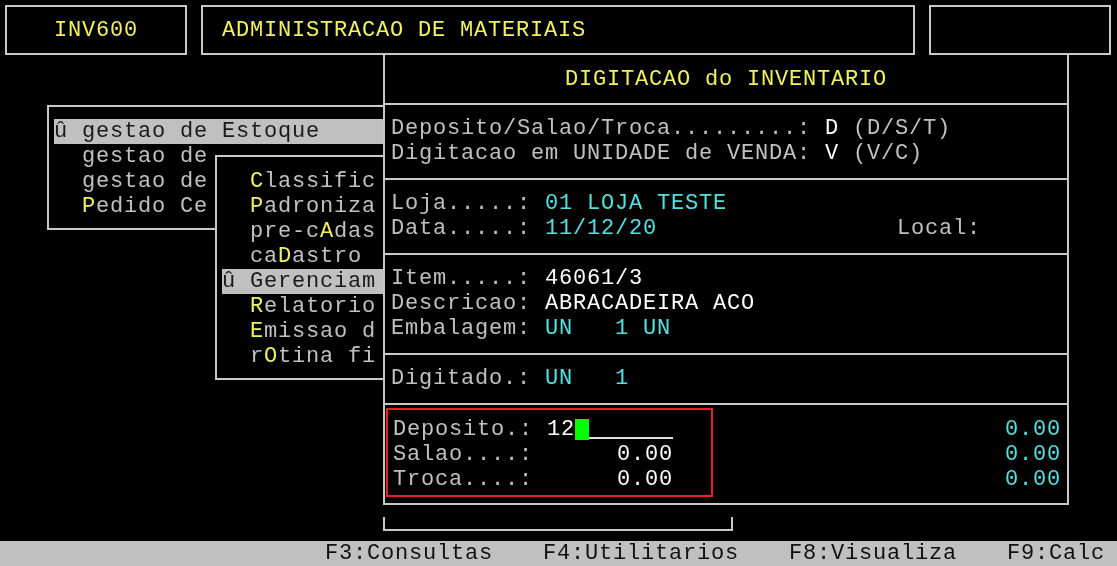 The image size is (1117, 566). I want to click on field-value: ABRACADEIRA ACO, so click(650, 303).